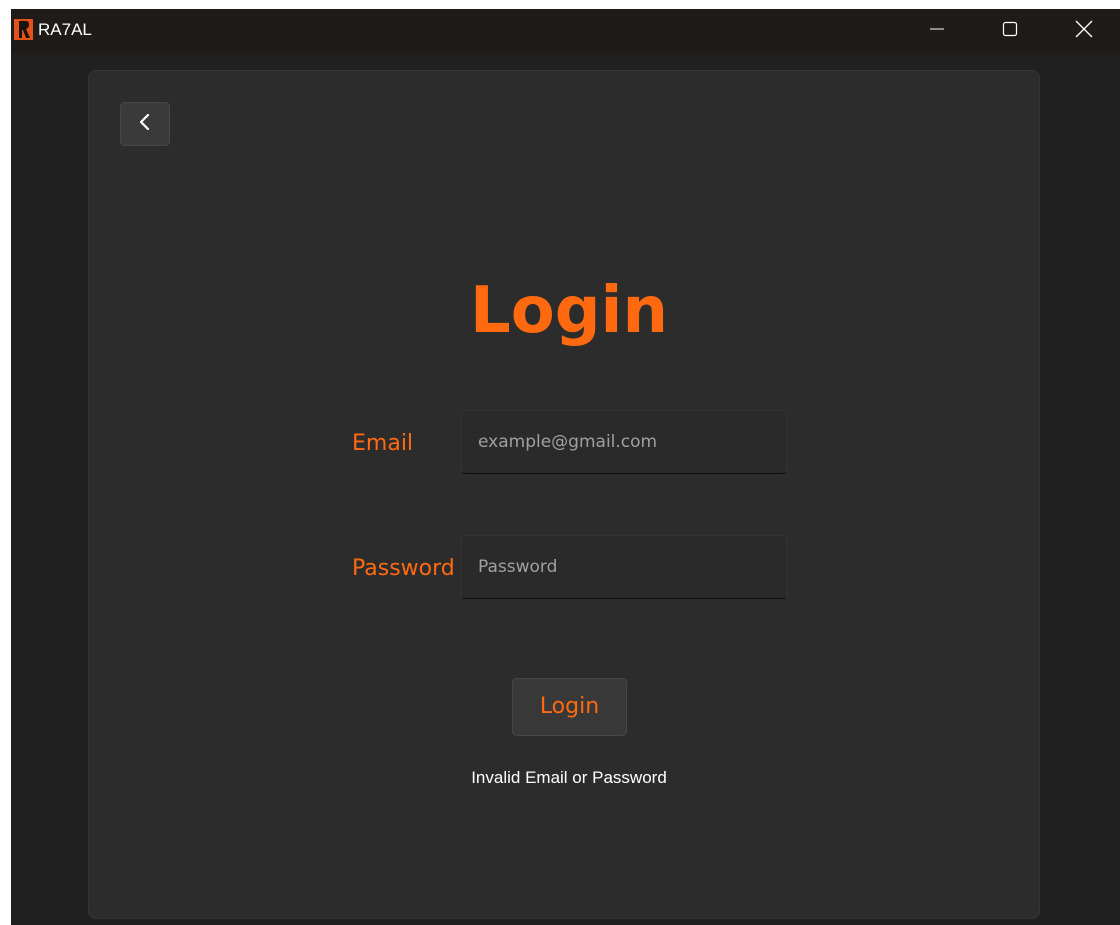 The height and width of the screenshot is (925, 1120). Describe the element at coordinates (65, 29) in the screenshot. I see `window-title: RA7AL` at that location.